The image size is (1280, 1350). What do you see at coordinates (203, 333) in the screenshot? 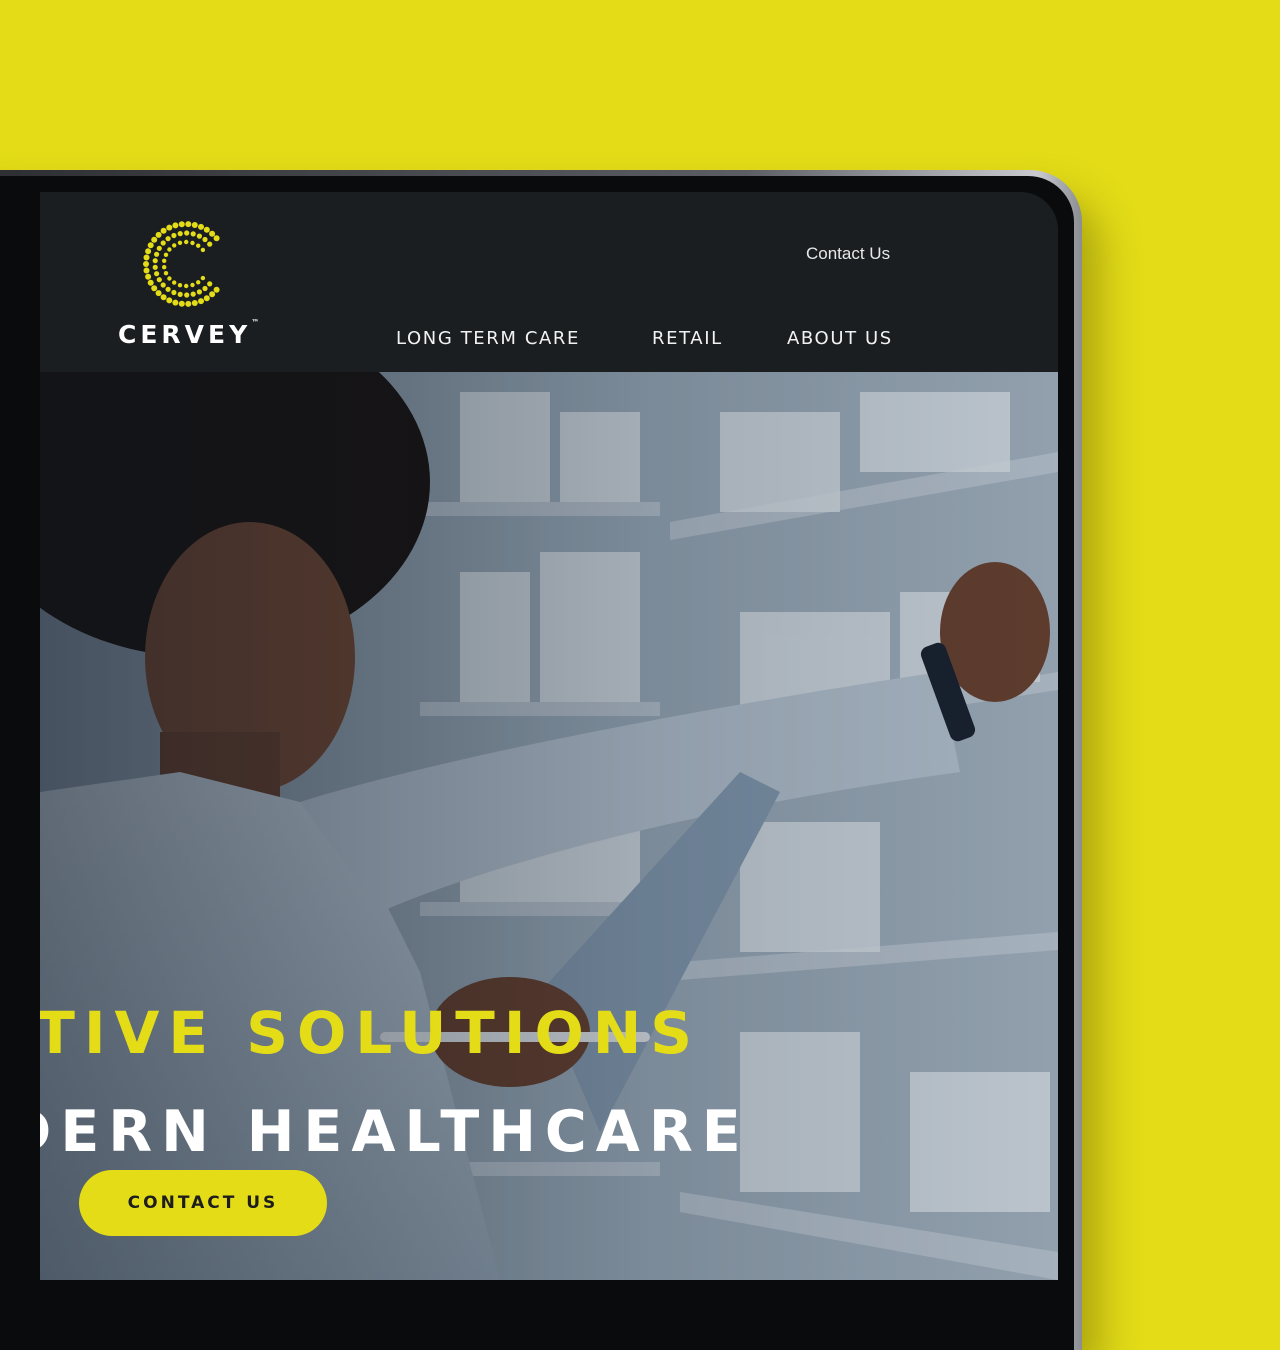
I see `brand-wordmark: CERVEY™` at bounding box center [203, 333].